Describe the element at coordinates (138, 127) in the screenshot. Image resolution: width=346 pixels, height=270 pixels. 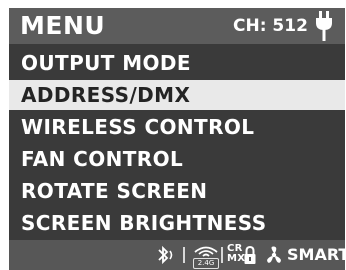
I see `menu-item-label: WIRELESS CONTROL` at that location.